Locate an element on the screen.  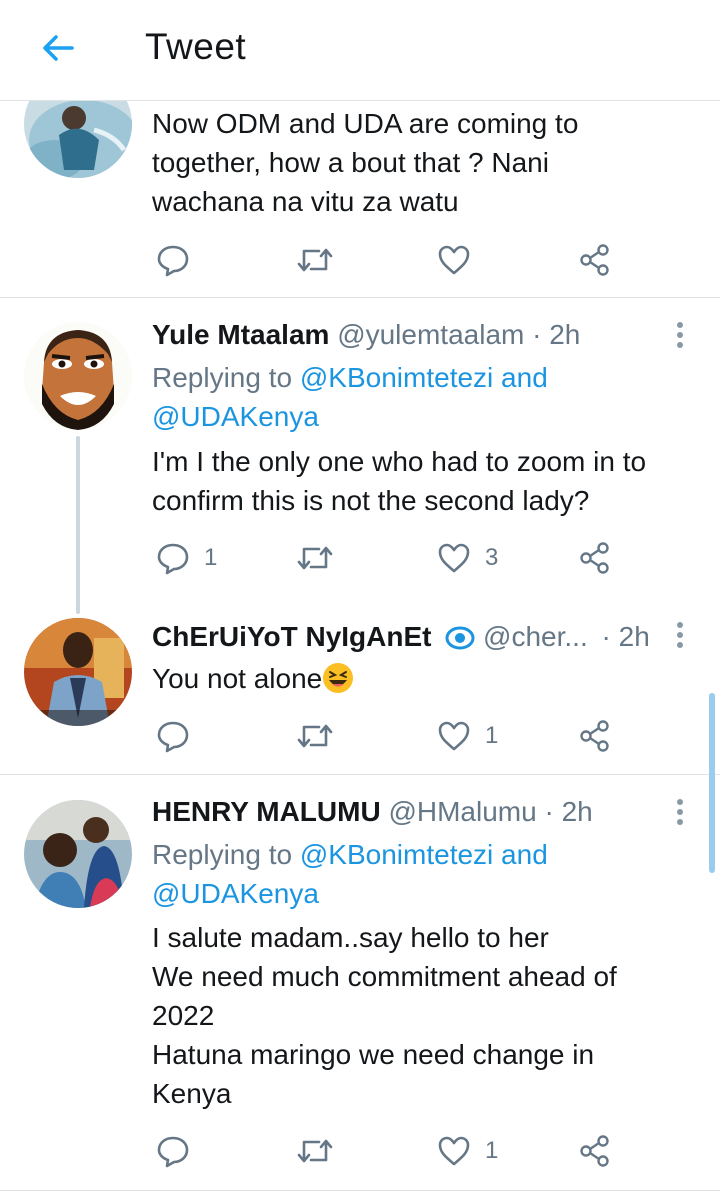
reply-button: 1 is located at coordinates (186, 558).